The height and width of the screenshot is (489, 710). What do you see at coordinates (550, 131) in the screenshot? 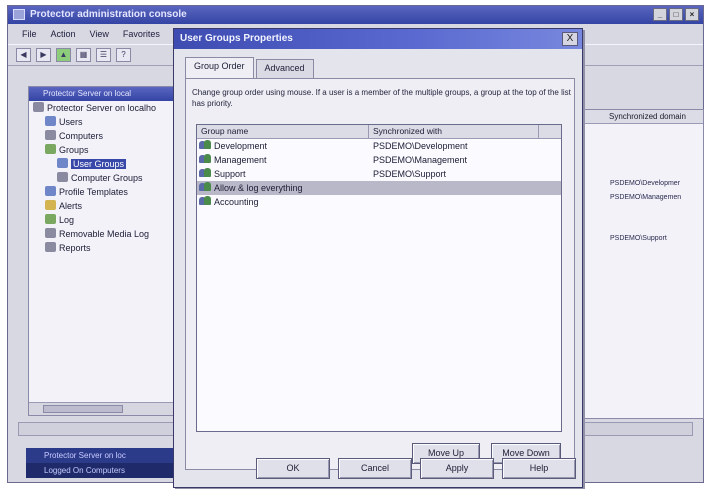
I see `column-header-empty` at bounding box center [550, 131].